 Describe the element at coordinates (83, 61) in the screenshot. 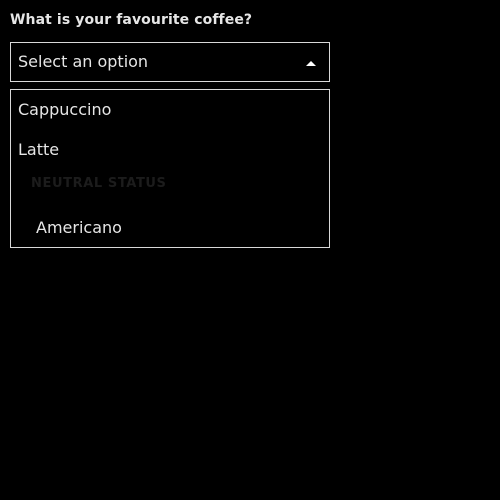

I see `select-value: Select an option` at that location.